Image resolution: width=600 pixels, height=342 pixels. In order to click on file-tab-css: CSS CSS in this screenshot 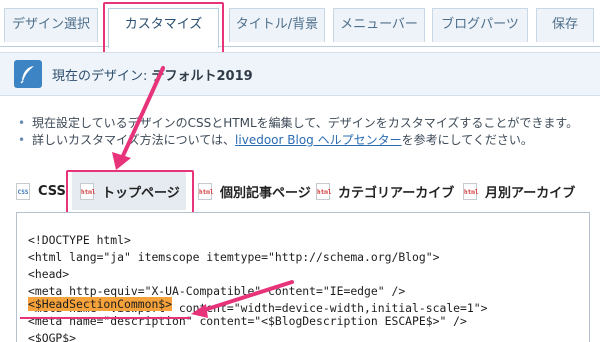, I will do `click(41, 191)`.